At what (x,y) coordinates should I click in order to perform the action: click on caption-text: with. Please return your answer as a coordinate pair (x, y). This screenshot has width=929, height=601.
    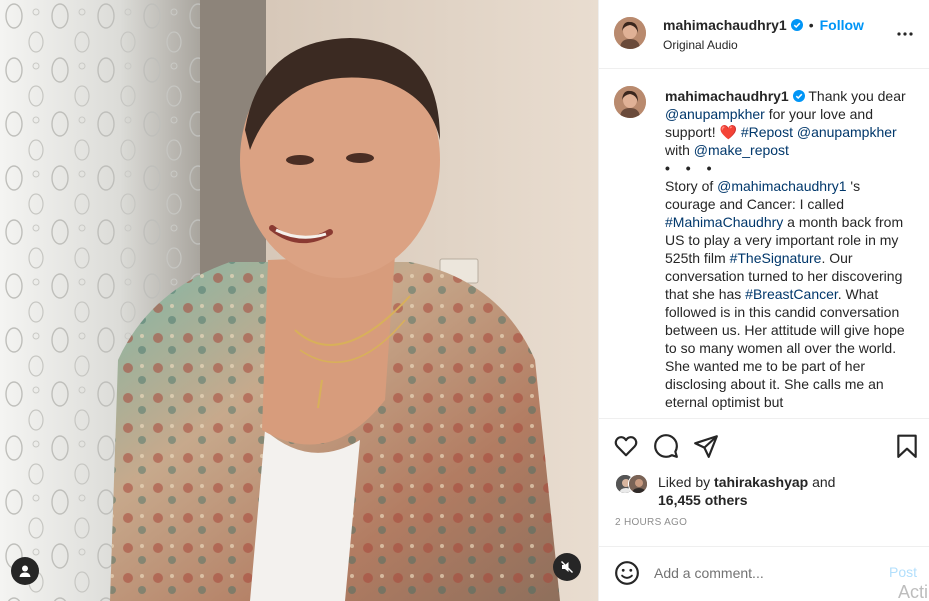
    Looking at the image, I should click on (679, 150).